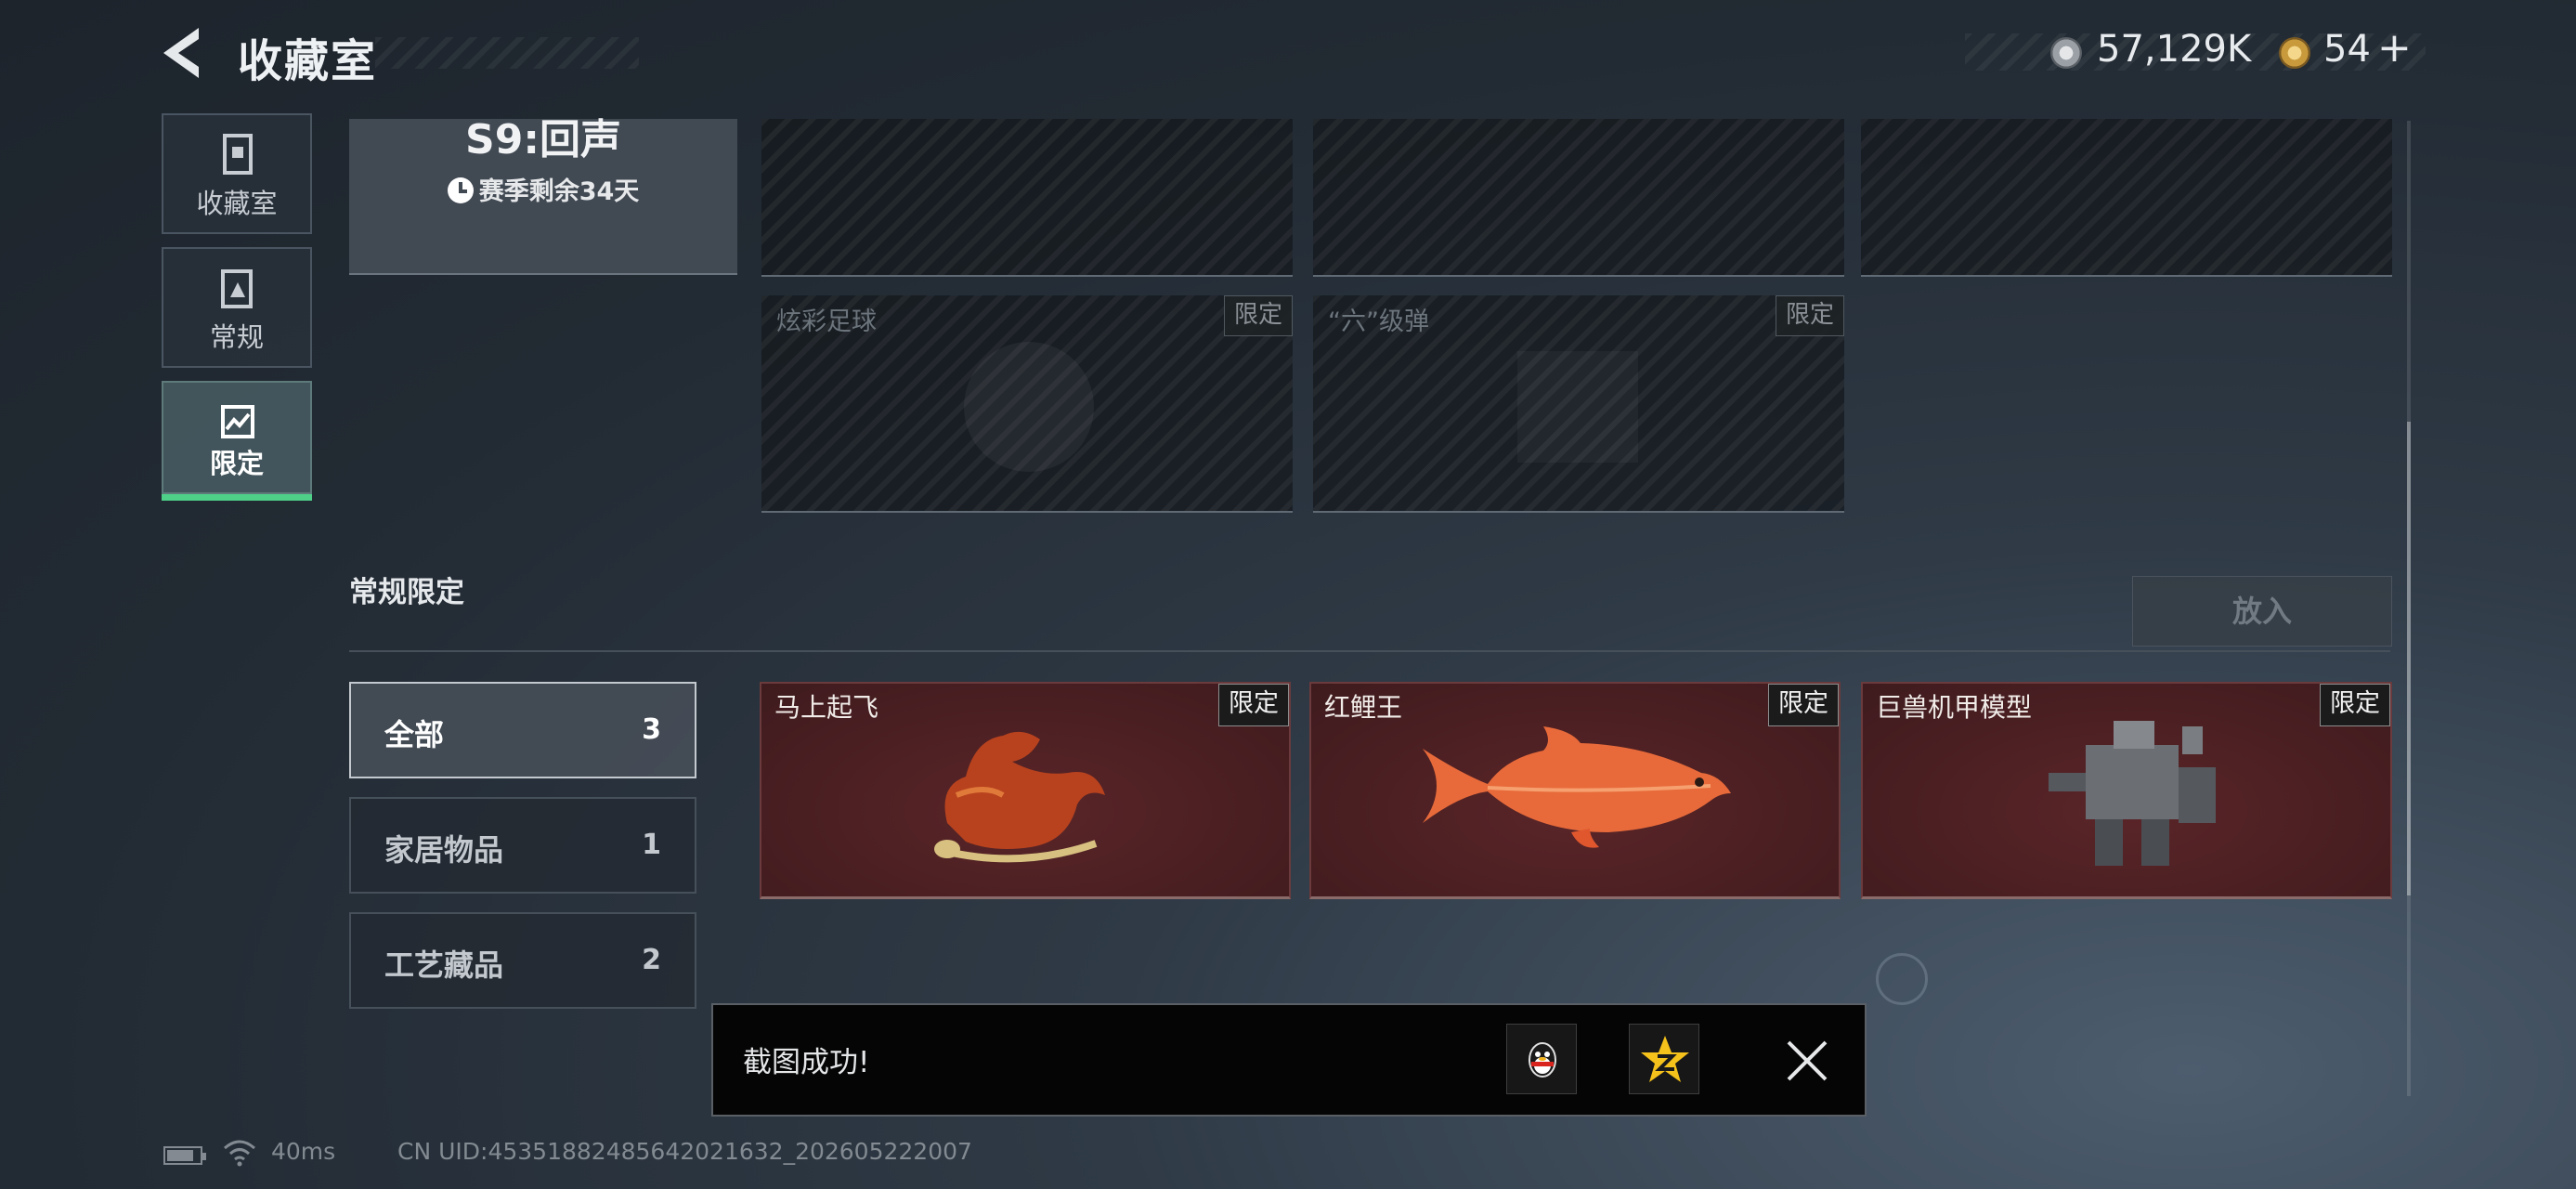 Image resolution: width=2576 pixels, height=1189 pixels. I want to click on filter-count: 3, so click(651, 729).